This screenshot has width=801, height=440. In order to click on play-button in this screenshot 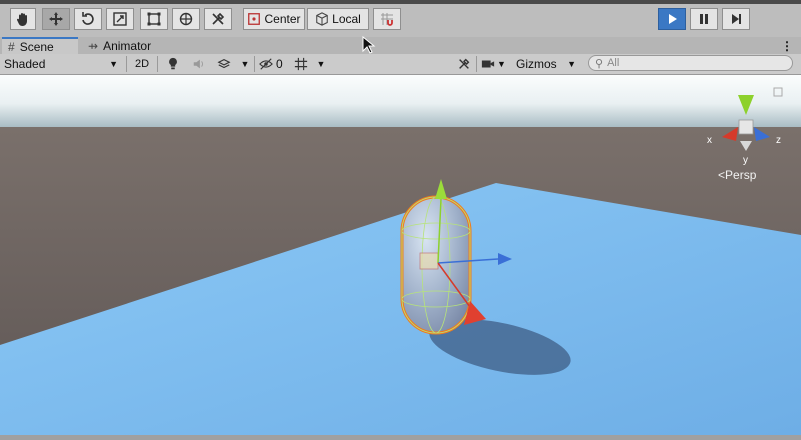, I will do `click(672, 19)`.